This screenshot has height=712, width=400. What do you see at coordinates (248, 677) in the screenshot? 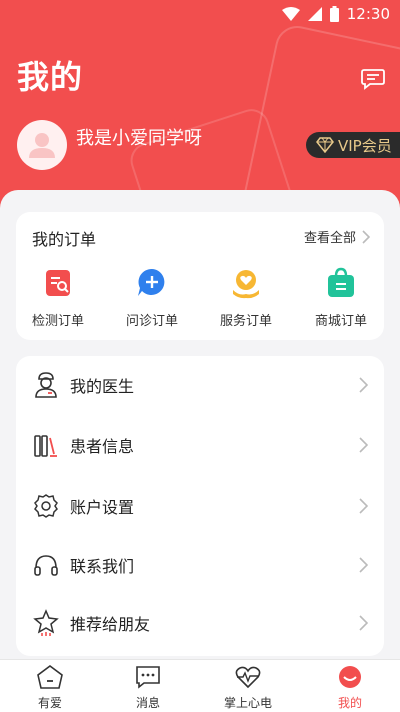
I see `ecg-heart-icon` at bounding box center [248, 677].